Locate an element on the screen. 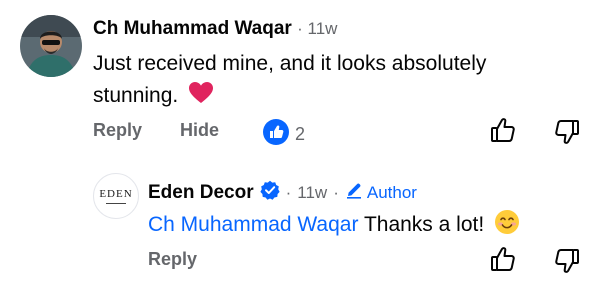  reply-author-name: Eden Decor is located at coordinates (201, 193).